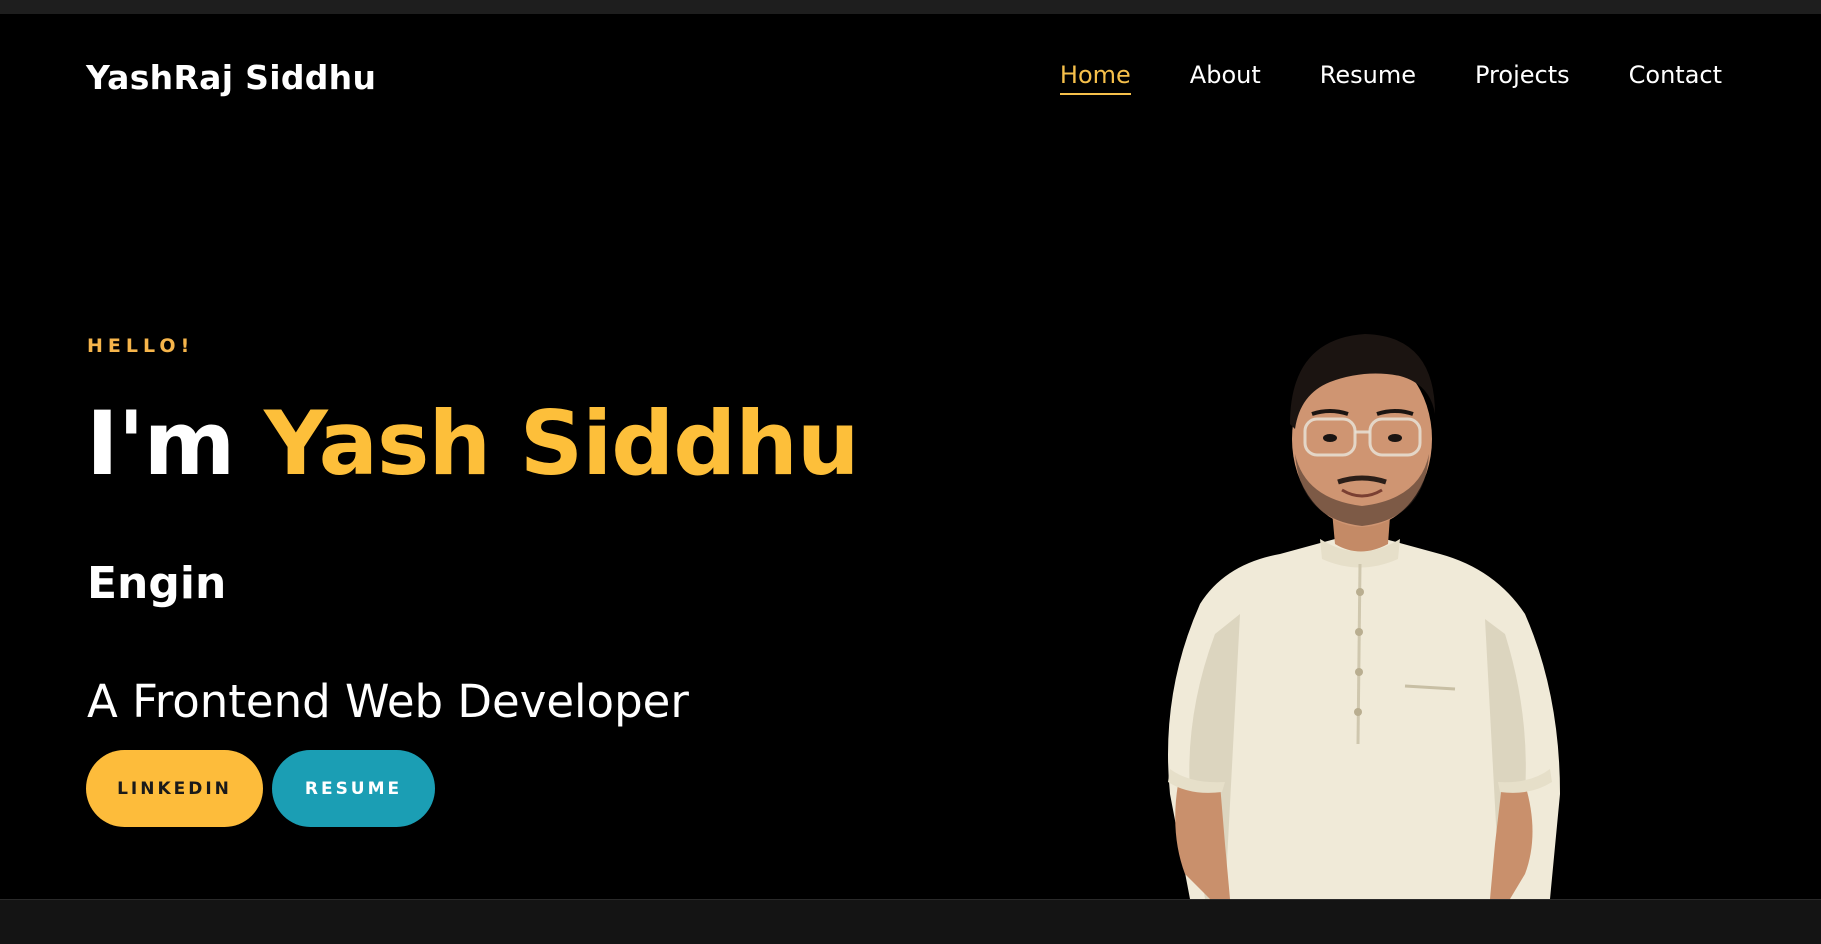 The width and height of the screenshot is (1821, 944). I want to click on hero-subtitle: A Frontend Web Developer, so click(388, 701).